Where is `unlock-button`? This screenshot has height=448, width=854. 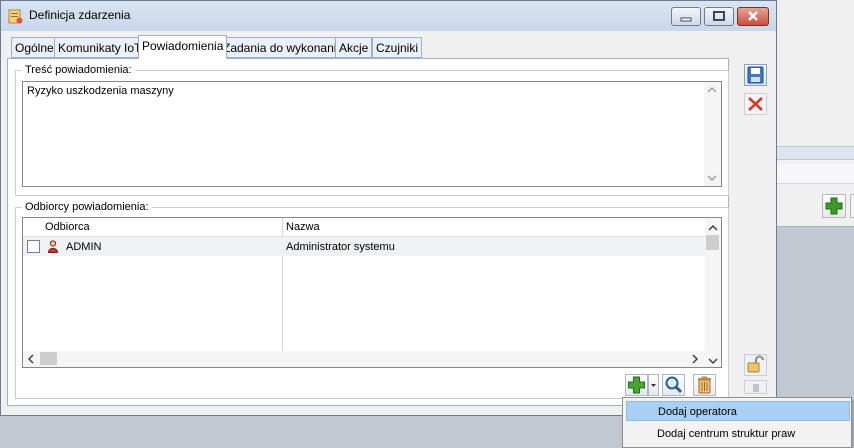
unlock-button is located at coordinates (755, 365).